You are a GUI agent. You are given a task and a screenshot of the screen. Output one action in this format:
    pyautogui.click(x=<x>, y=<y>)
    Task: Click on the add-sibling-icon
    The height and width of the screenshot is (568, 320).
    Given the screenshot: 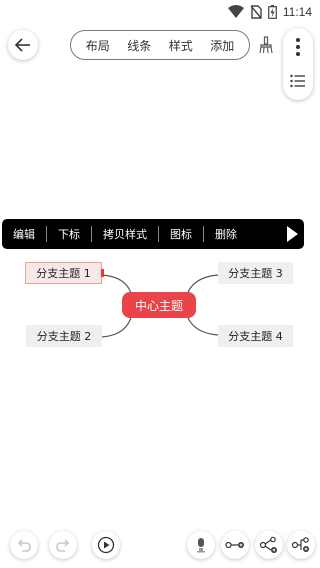 What is the action you would take?
    pyautogui.click(x=234, y=545)
    